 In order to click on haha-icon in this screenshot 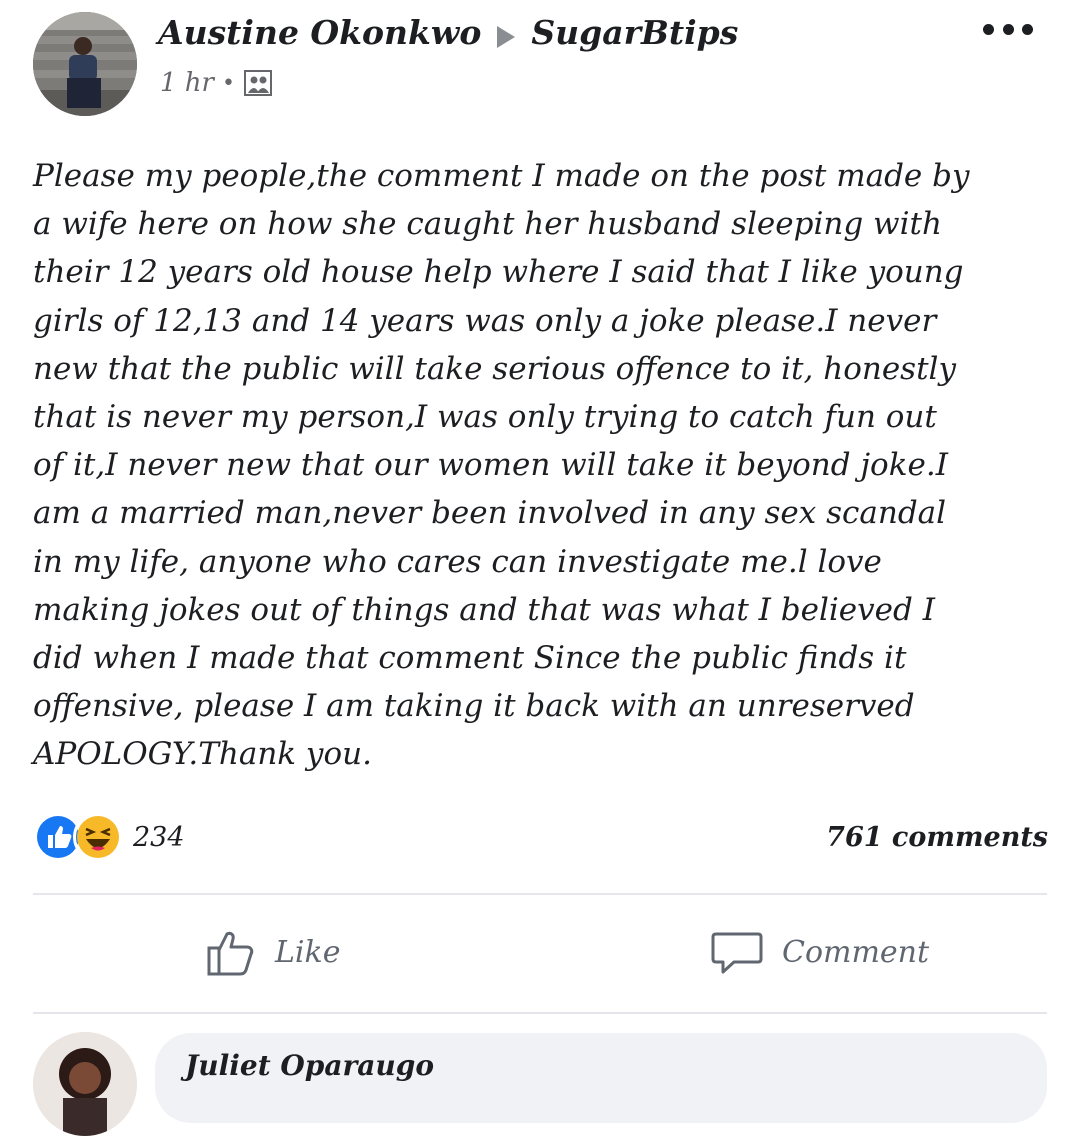, I will do `click(98, 837)`.